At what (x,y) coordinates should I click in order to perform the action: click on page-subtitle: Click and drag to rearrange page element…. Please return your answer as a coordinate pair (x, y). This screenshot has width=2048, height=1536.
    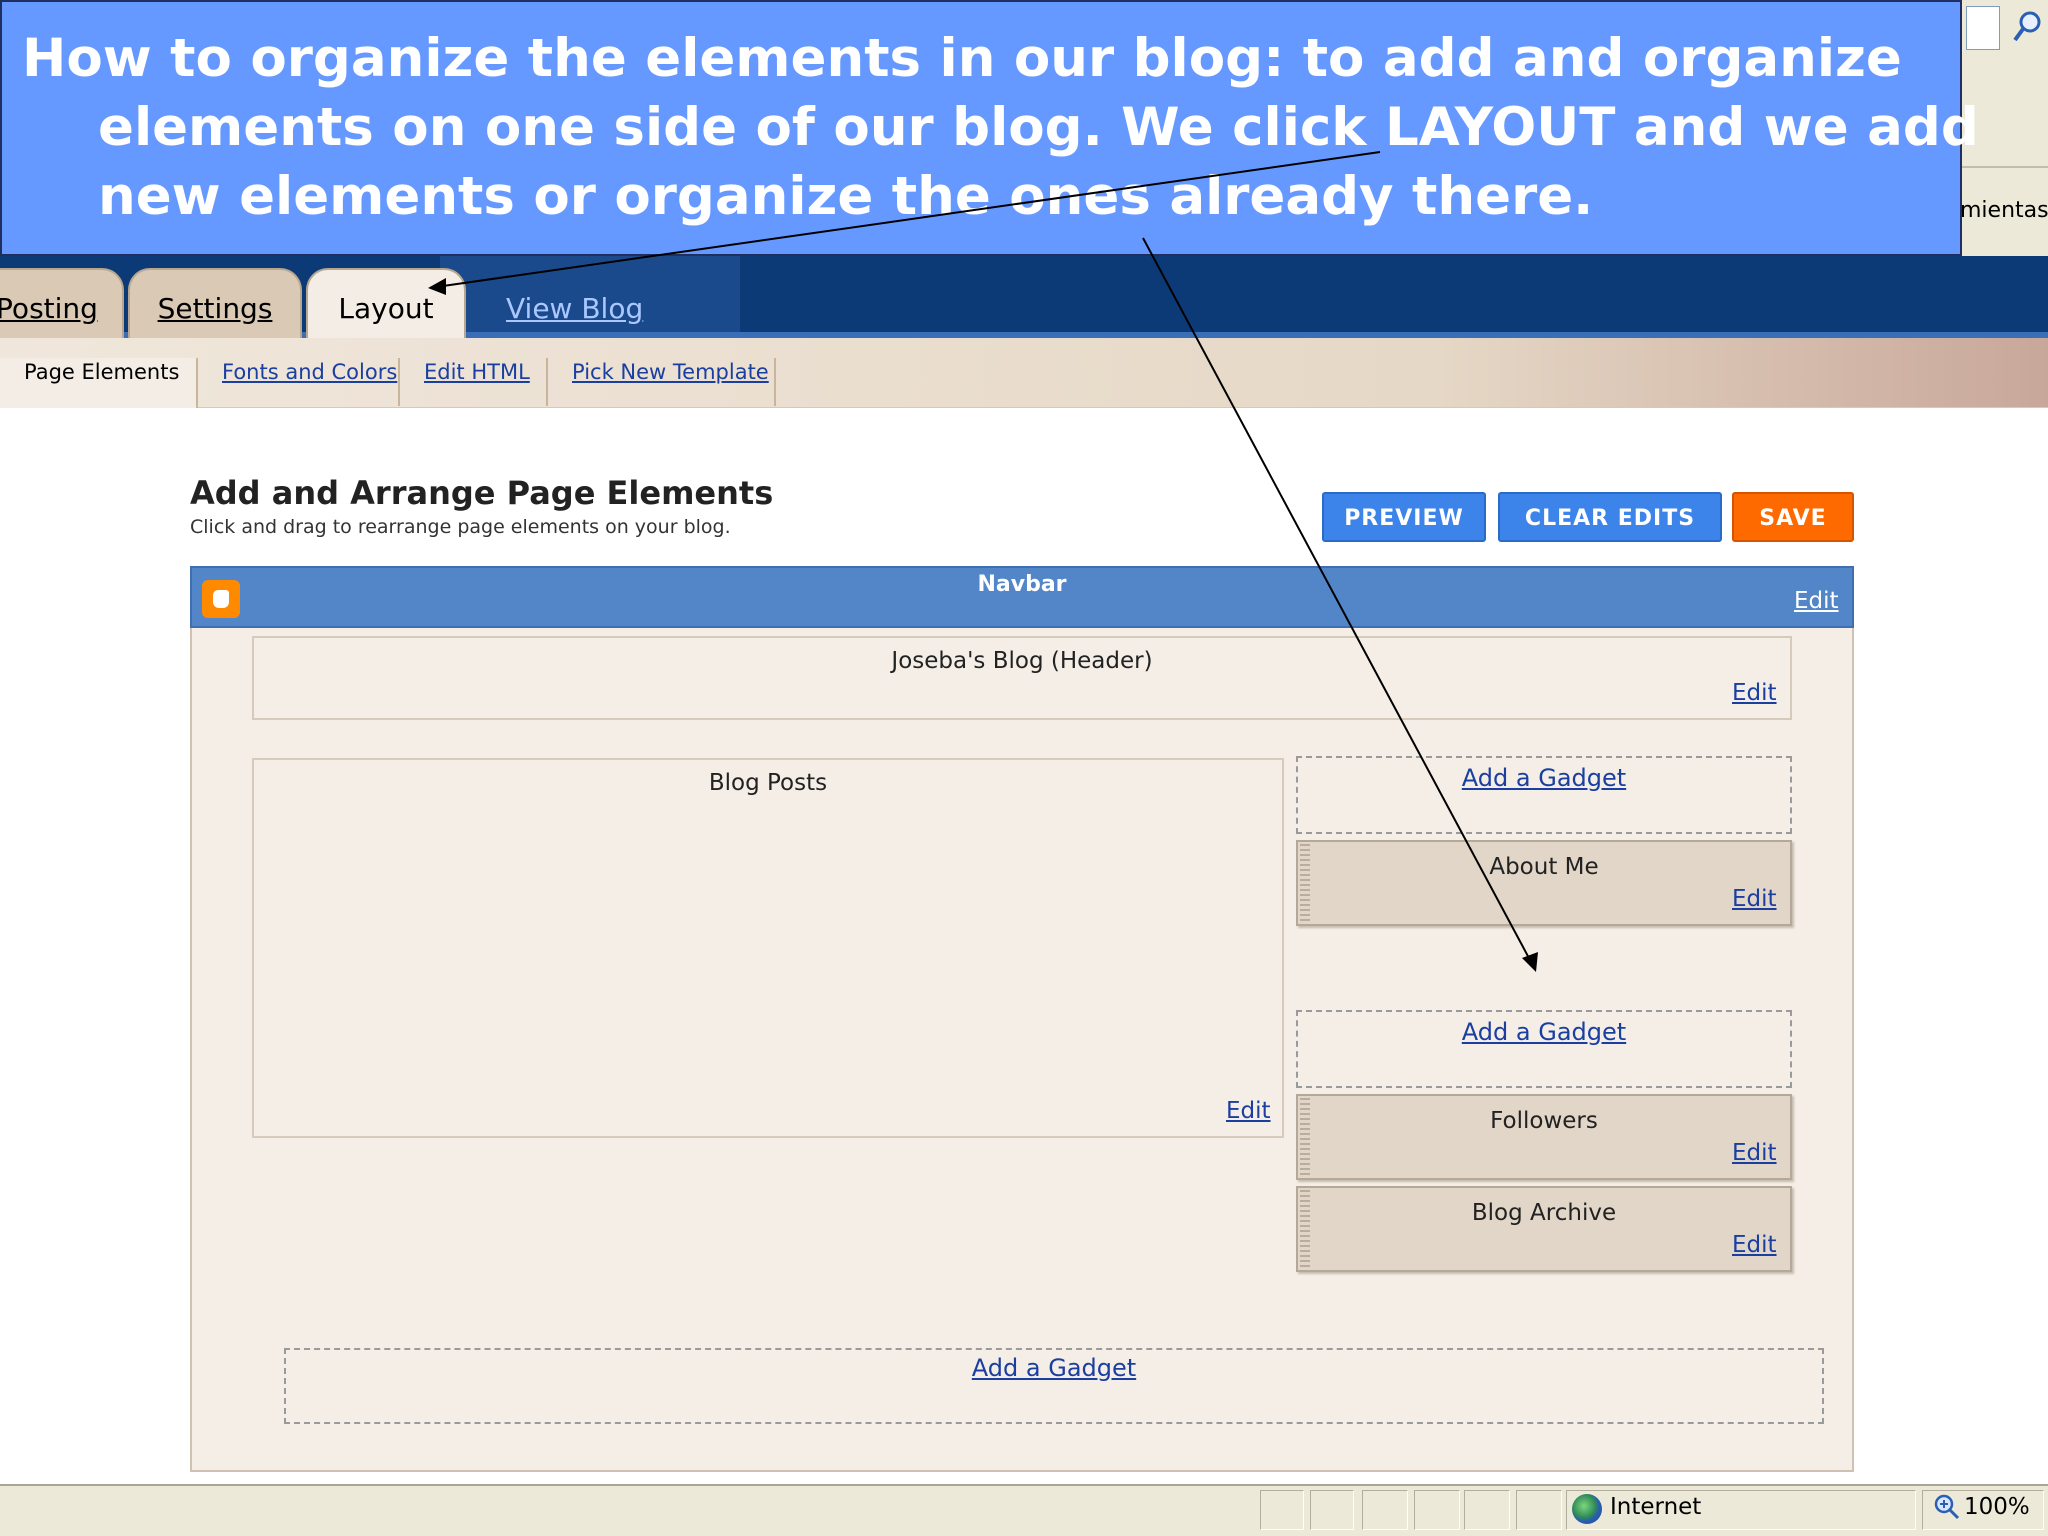
    Looking at the image, I should click on (460, 527).